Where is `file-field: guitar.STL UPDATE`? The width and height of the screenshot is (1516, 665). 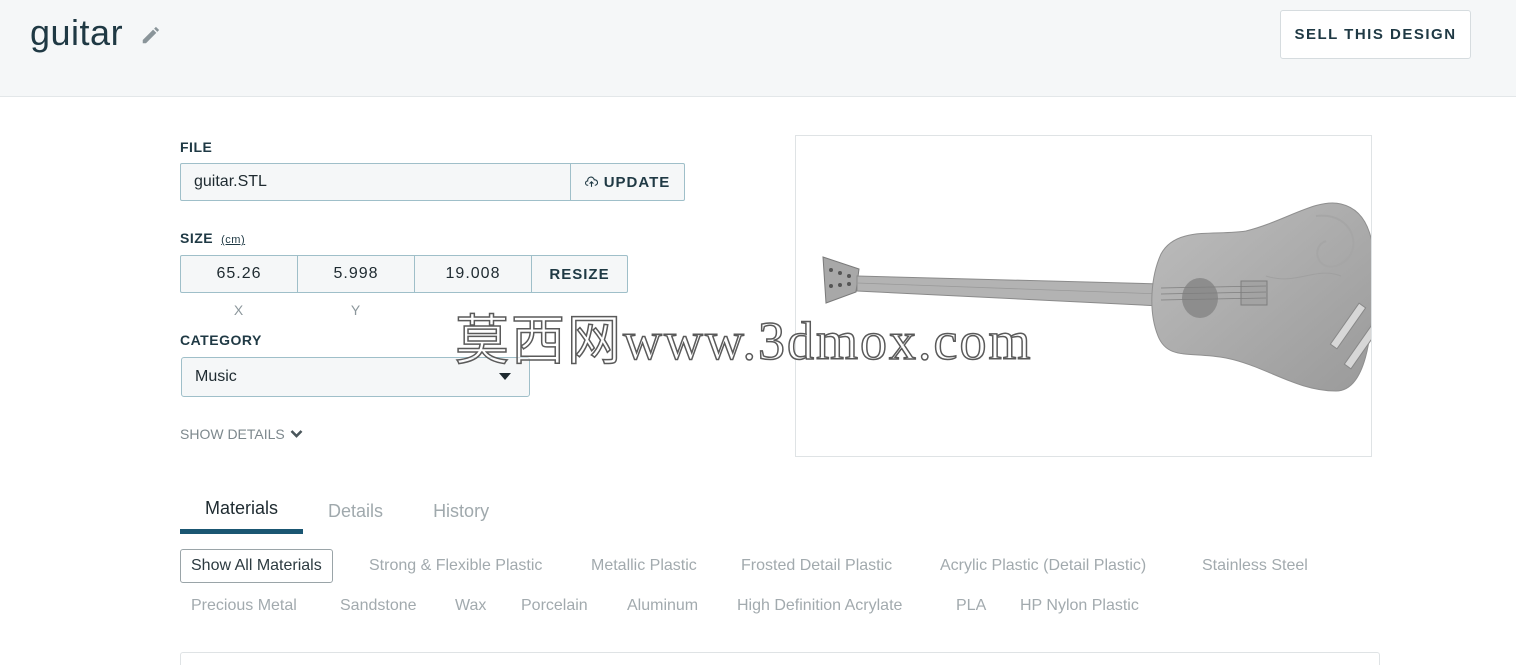 file-field: guitar.STL UPDATE is located at coordinates (432, 182).